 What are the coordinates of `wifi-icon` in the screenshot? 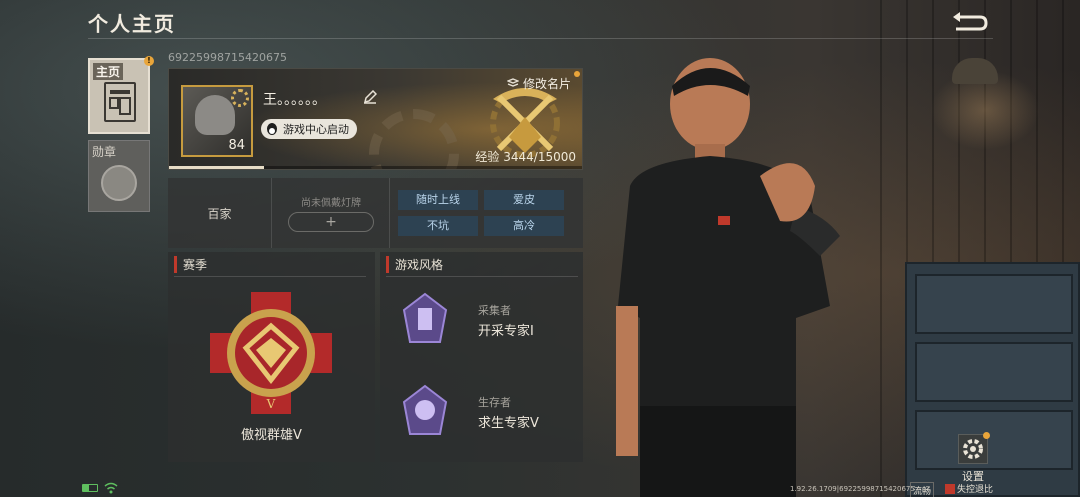 It's located at (111, 488).